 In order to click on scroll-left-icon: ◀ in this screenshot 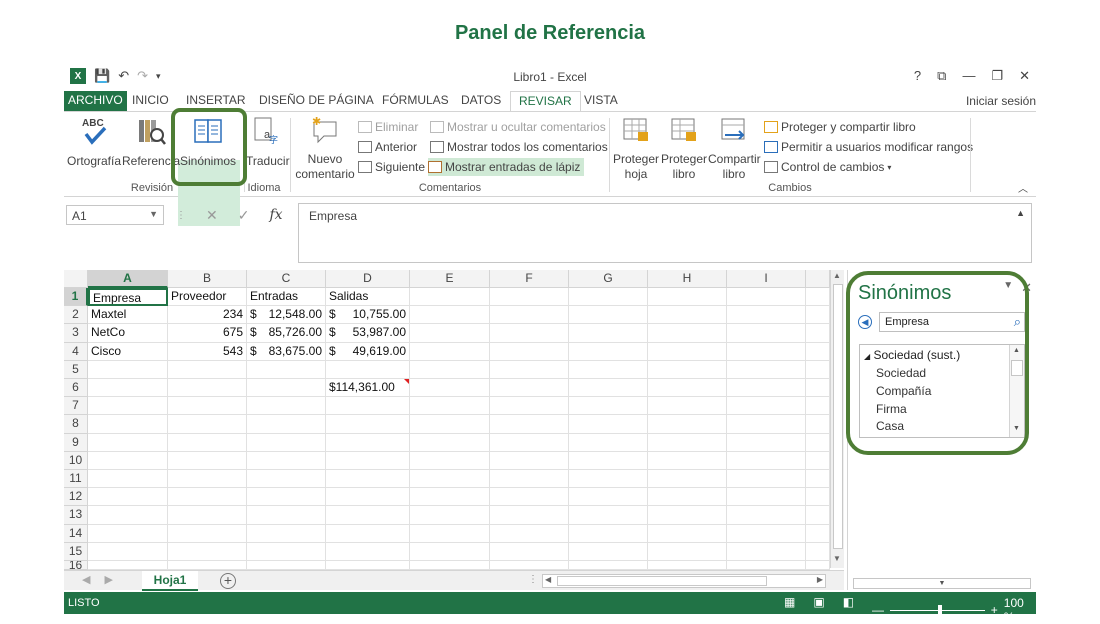, I will do `click(548, 579)`.